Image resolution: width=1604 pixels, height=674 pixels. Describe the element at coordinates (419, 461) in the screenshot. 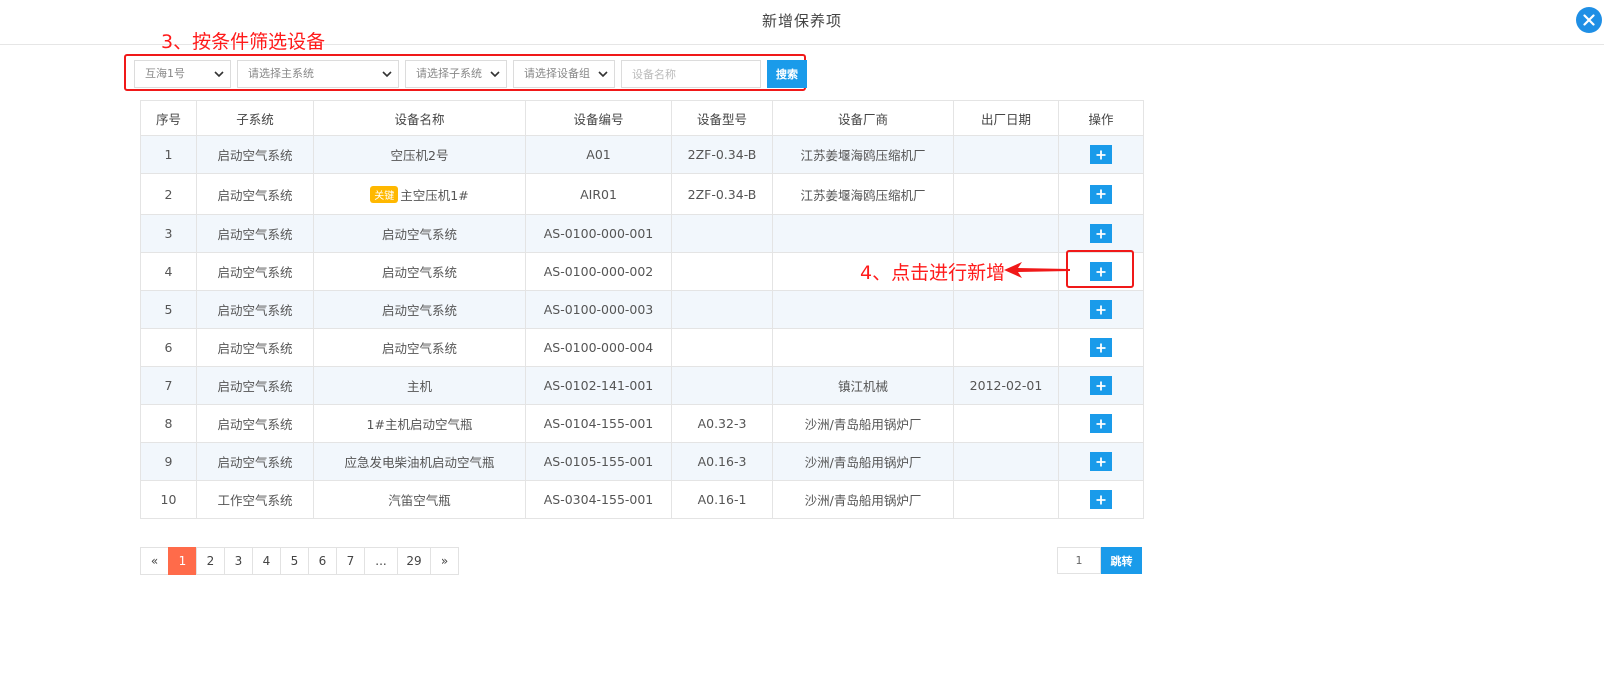

I see `cell-device-name: 应急发电柴油机启动空气瓶` at that location.